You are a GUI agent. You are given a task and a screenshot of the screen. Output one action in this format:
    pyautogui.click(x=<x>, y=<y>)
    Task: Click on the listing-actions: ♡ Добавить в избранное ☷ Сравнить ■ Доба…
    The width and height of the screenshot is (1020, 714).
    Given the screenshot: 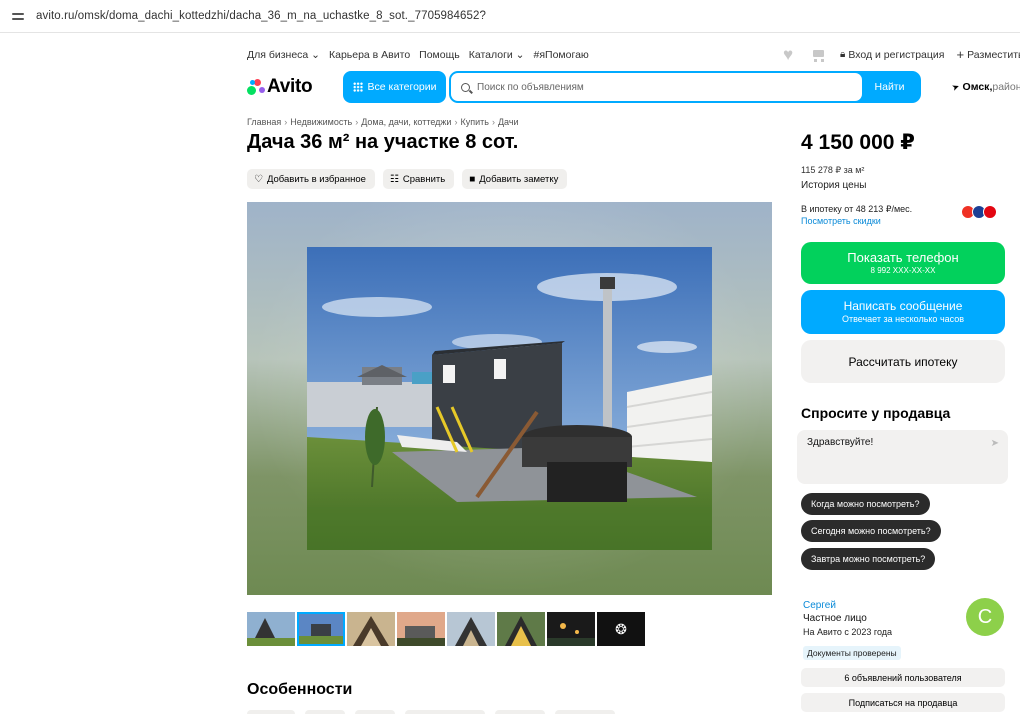 What is the action you would take?
    pyautogui.click(x=411, y=179)
    